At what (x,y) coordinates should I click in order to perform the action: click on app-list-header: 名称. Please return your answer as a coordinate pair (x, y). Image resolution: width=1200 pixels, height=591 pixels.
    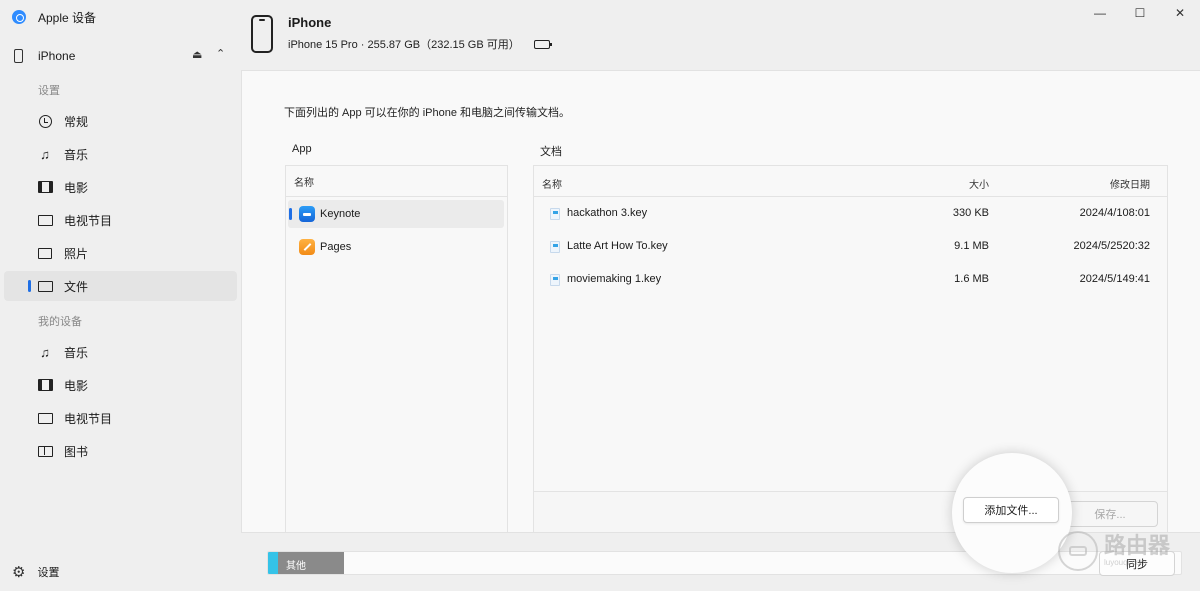
    Looking at the image, I should click on (396, 181).